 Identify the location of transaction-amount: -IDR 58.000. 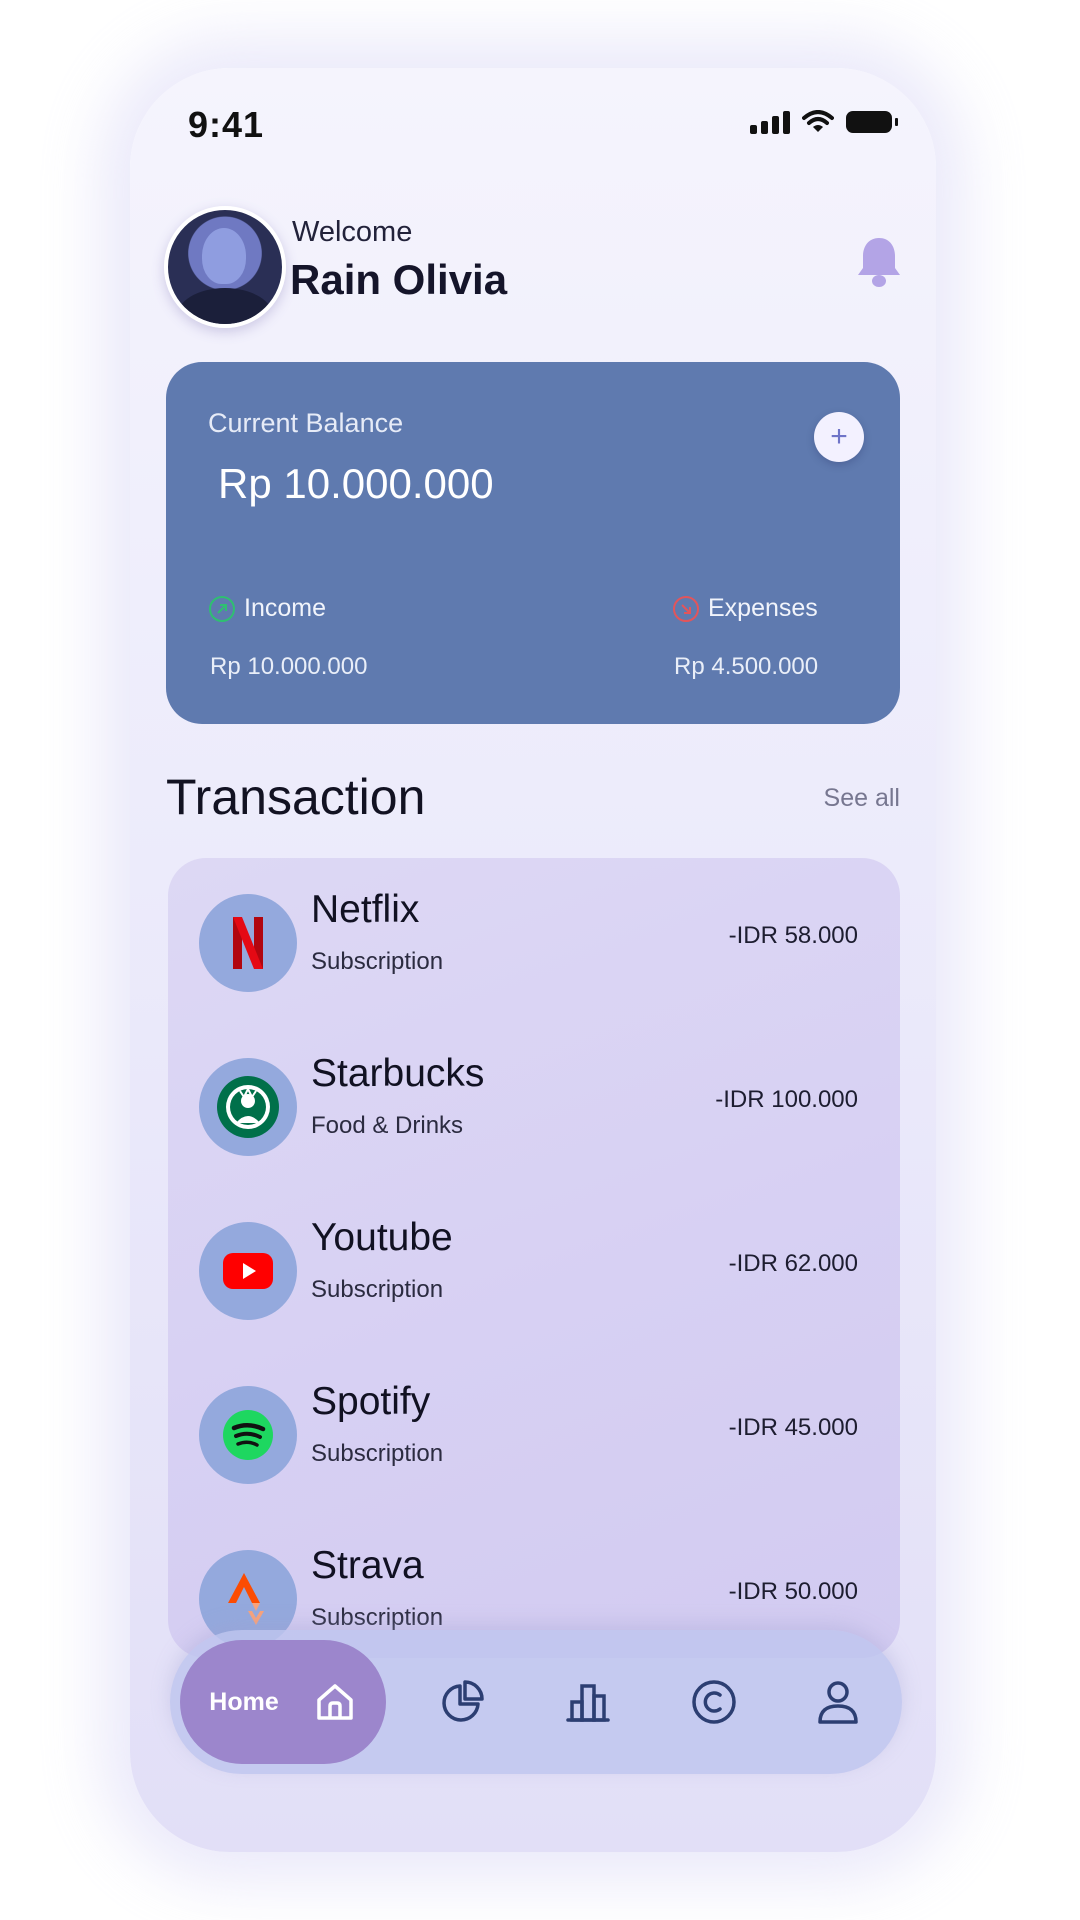
(793, 935).